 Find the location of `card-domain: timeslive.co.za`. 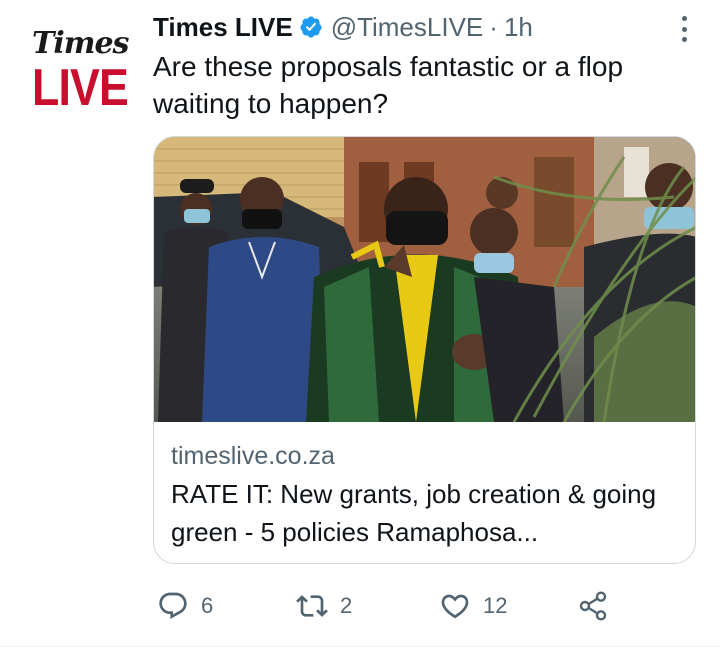

card-domain: timeslive.co.za is located at coordinates (253, 456).